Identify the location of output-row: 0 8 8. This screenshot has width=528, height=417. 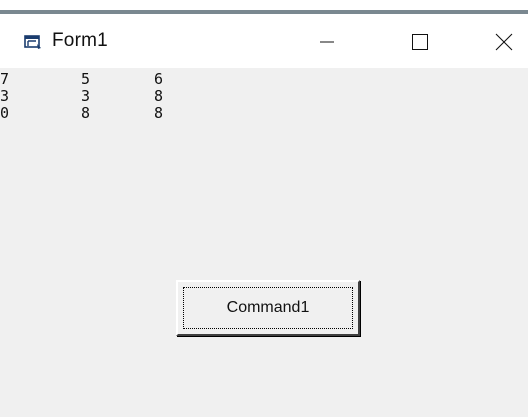
(109, 113).